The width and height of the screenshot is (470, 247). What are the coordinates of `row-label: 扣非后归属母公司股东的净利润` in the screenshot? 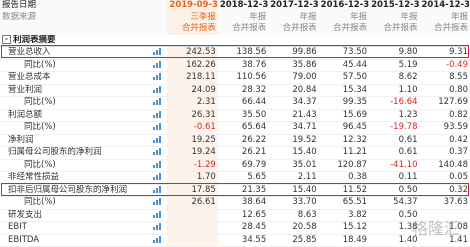 It's located at (76, 190).